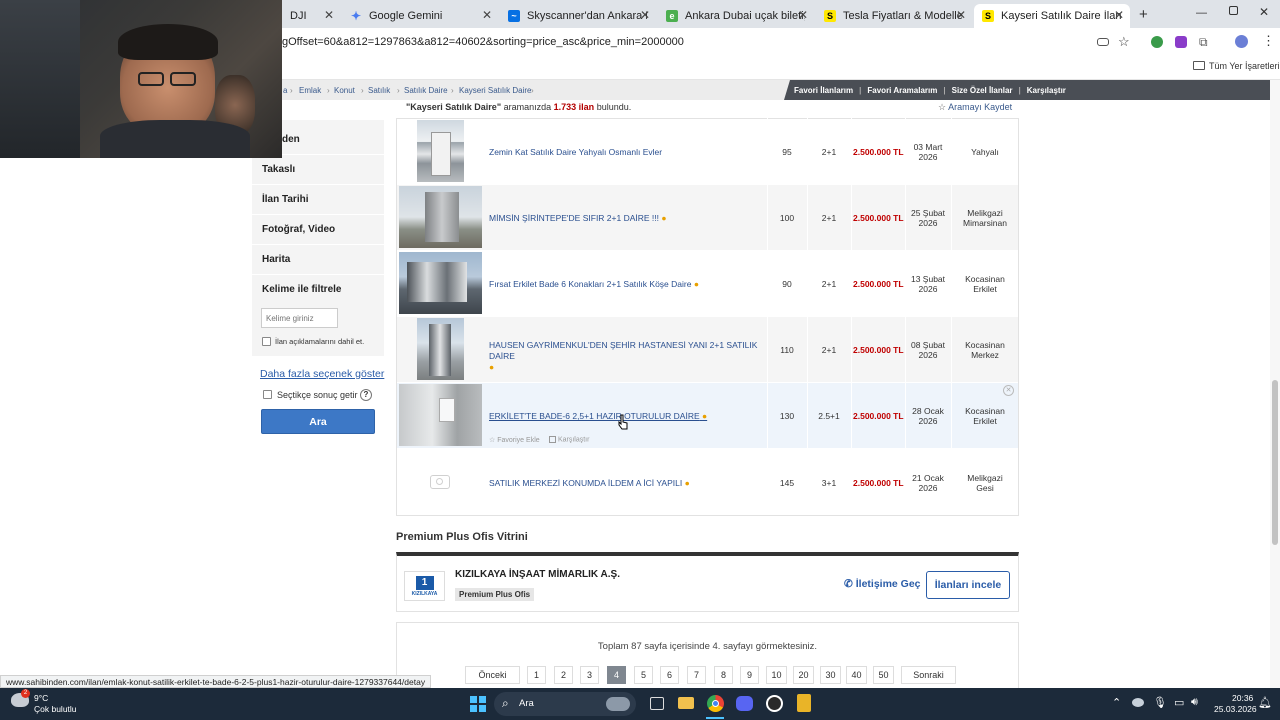 The width and height of the screenshot is (1280, 720). What do you see at coordinates (565, 704) in the screenshot?
I see `taskbar-search-box: ⌕ Ara` at bounding box center [565, 704].